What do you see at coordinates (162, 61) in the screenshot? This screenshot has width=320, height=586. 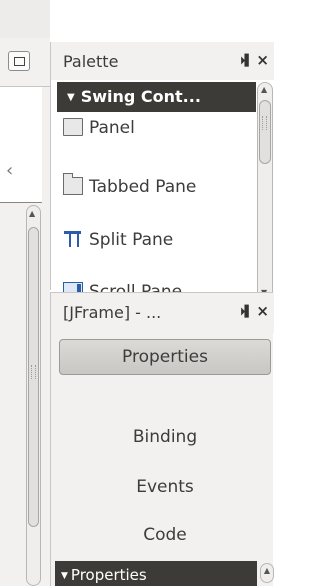 I see `palette-header: Palette ⏵▌ ×` at bounding box center [162, 61].